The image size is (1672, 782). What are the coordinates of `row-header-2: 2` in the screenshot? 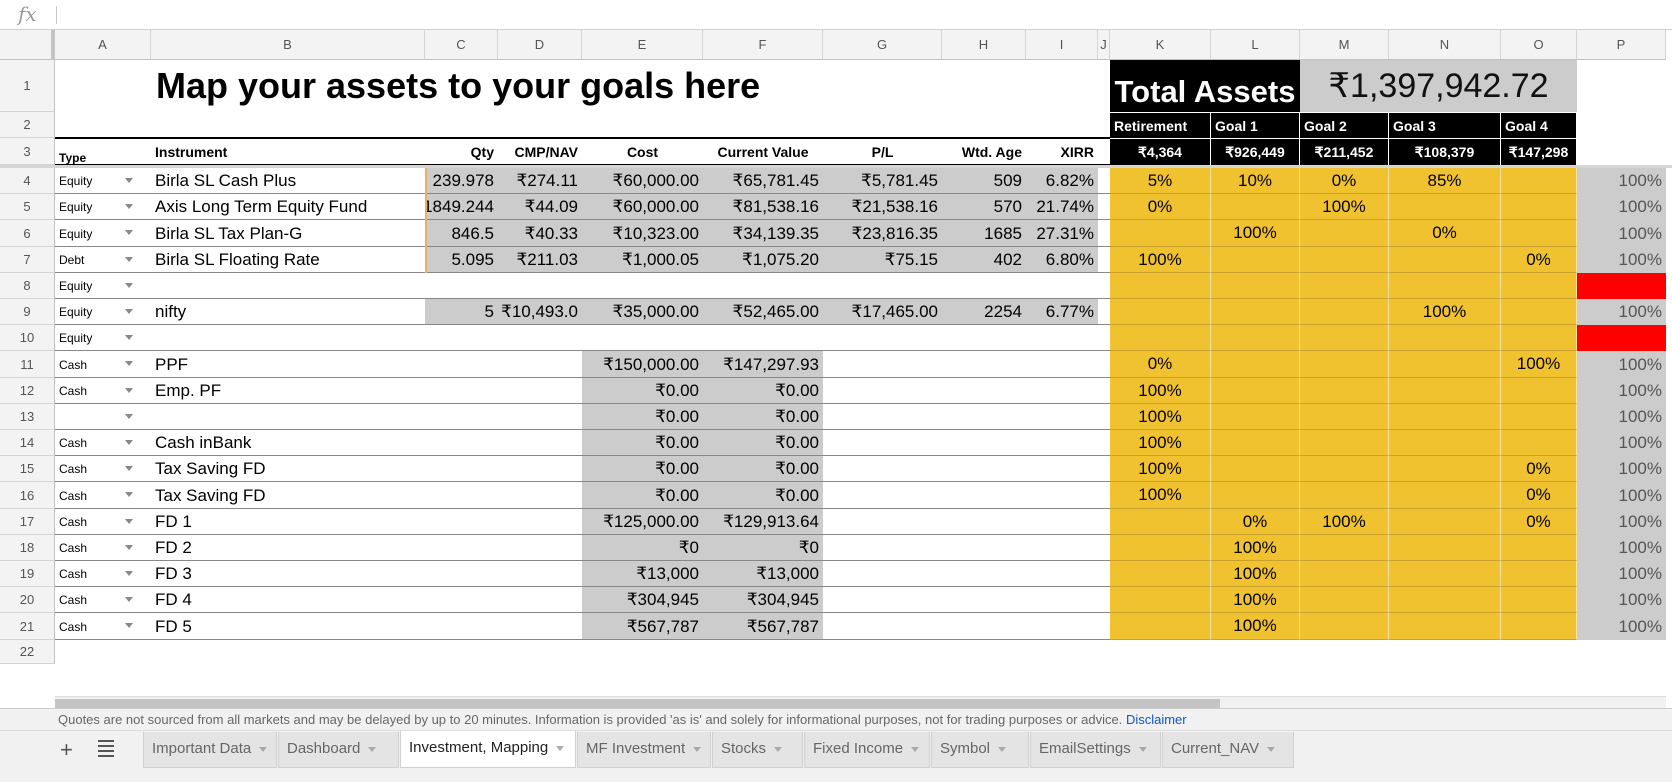 It's located at (27, 125).